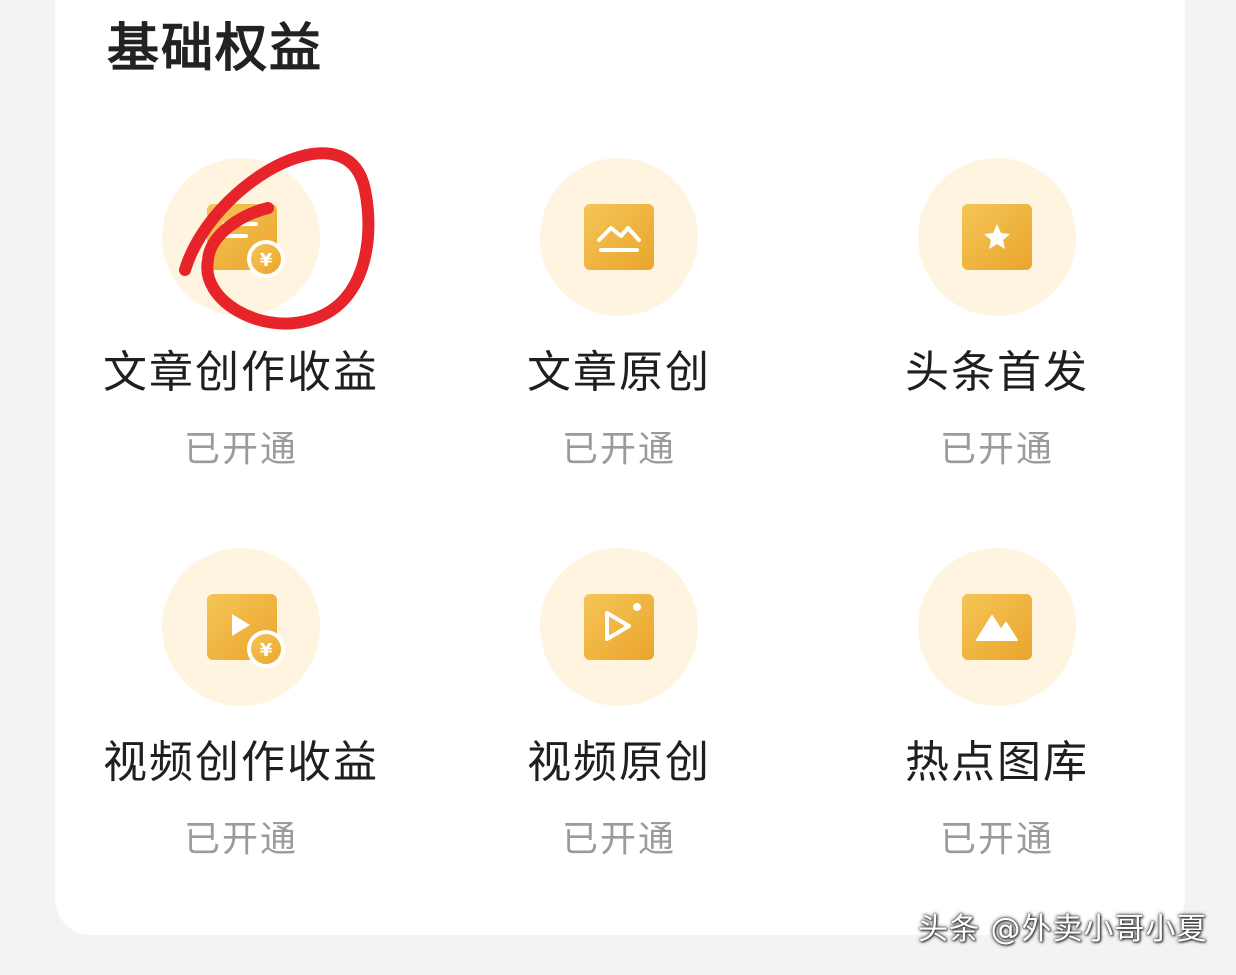 This screenshot has width=1236, height=975. What do you see at coordinates (246, 631) in the screenshot?
I see `video-income-icon: ¥` at bounding box center [246, 631].